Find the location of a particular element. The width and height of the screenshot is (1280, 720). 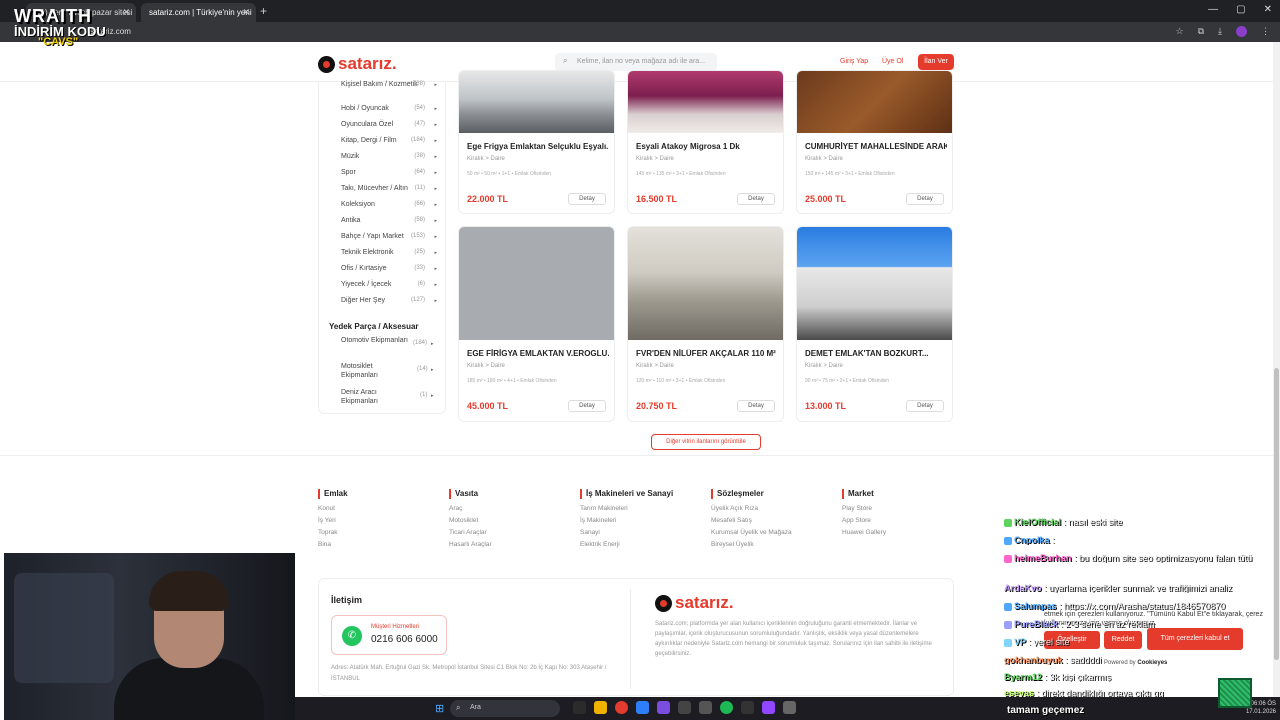

sidebar-item-hobi: Hobi / Oyuncak (54) ▸ is located at coordinates (389, 108).